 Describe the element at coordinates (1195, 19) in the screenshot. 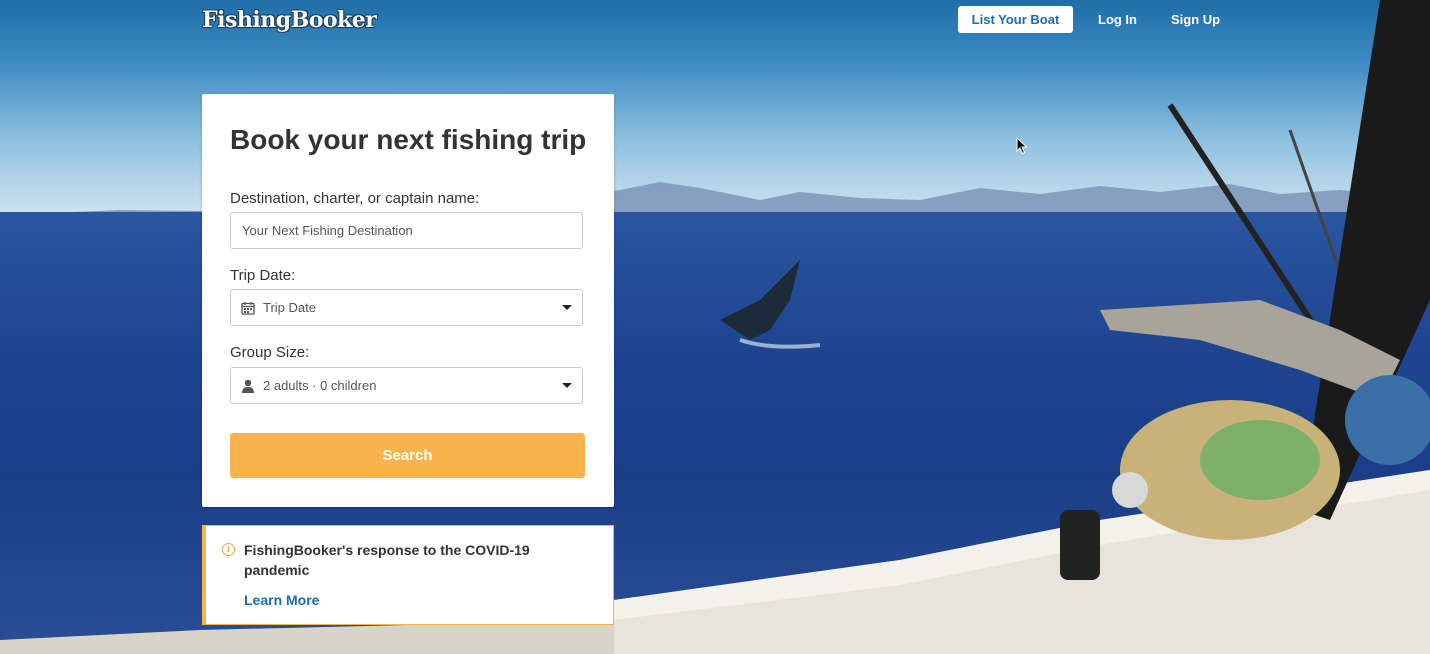

I see `signup-link: Sign Up` at that location.